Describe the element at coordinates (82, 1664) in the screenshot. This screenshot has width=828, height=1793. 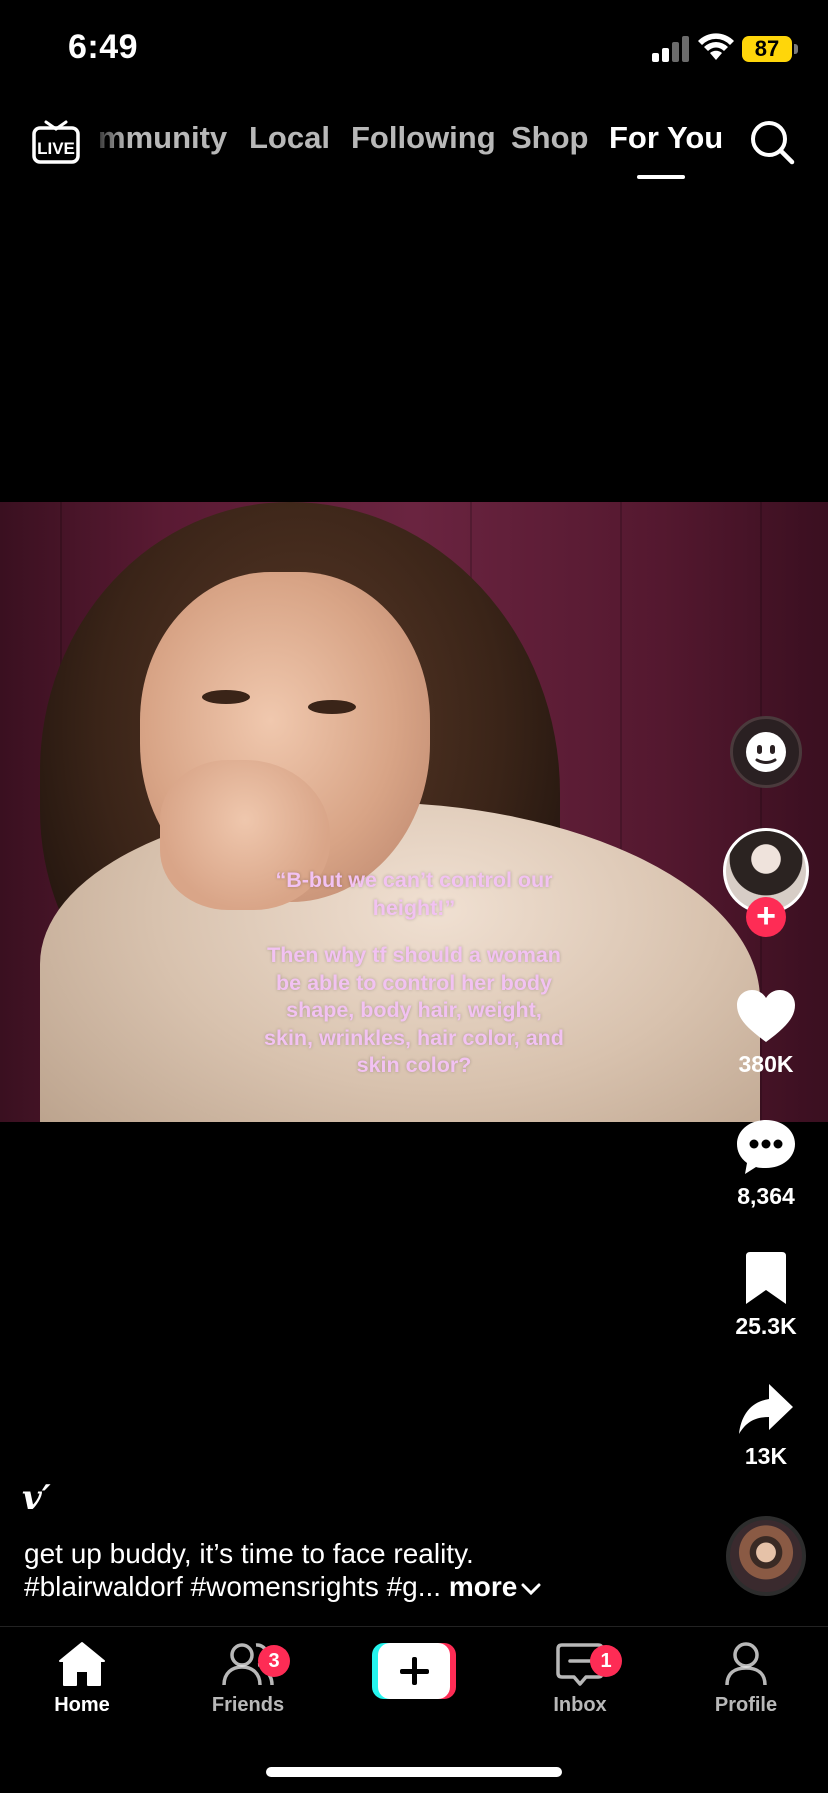
I see `home-icon` at that location.